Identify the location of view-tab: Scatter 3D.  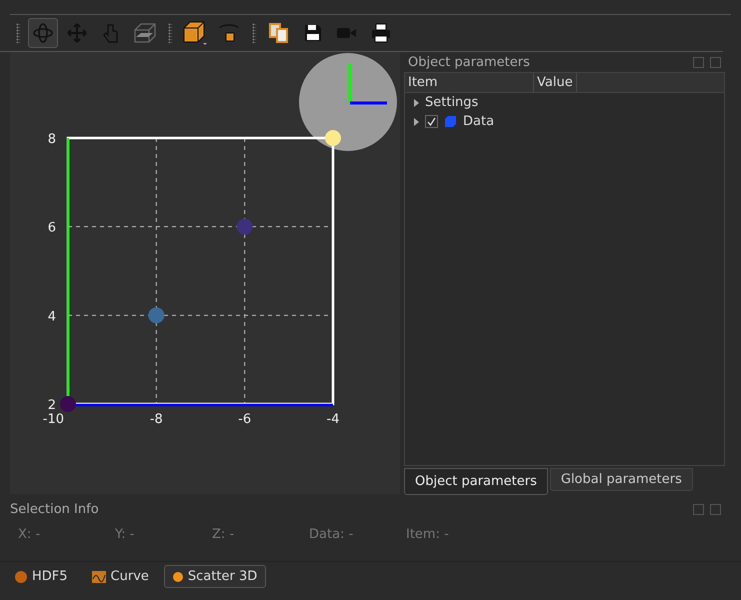
(215, 576).